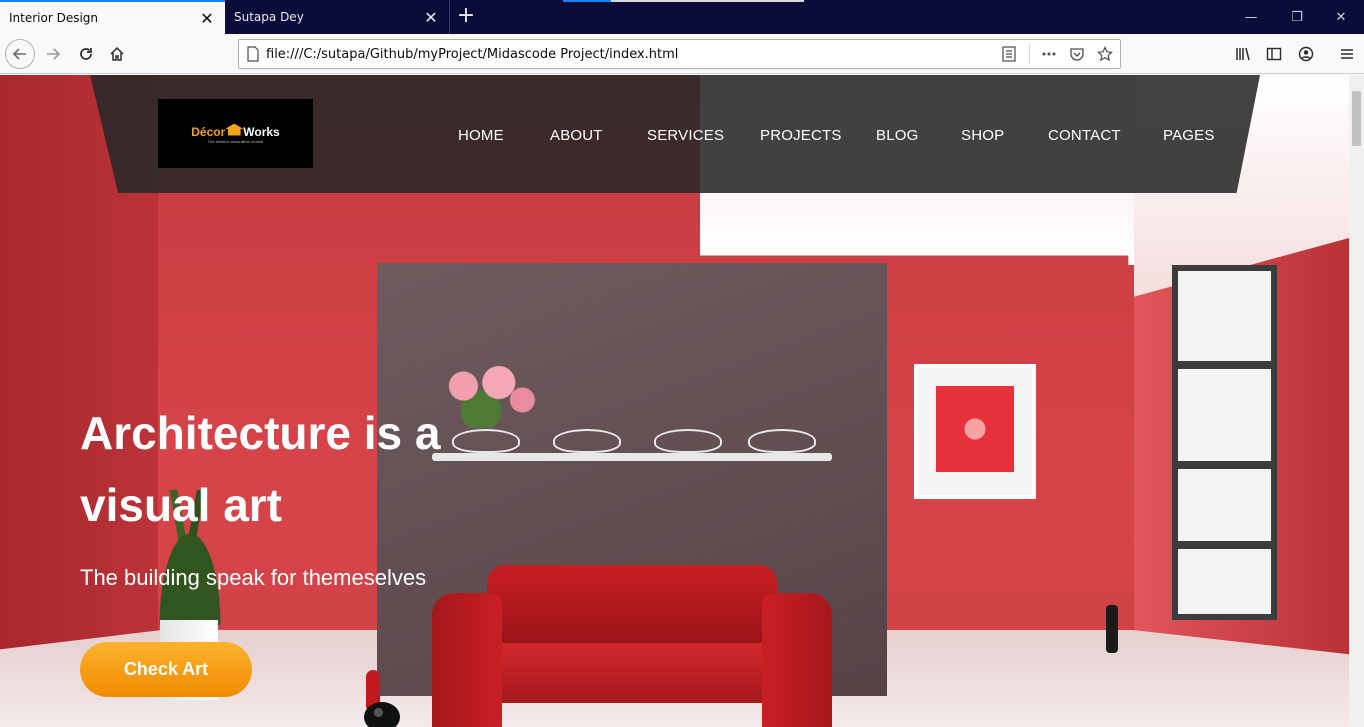 This screenshot has height=727, width=1364. What do you see at coordinates (181, 505) in the screenshot?
I see `hero-title-line-2: visual art` at bounding box center [181, 505].